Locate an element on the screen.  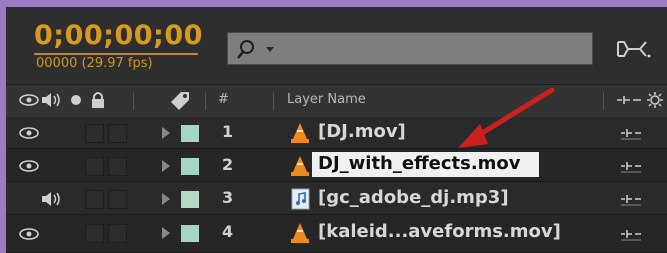
audio-column-icon is located at coordinates (52, 100).